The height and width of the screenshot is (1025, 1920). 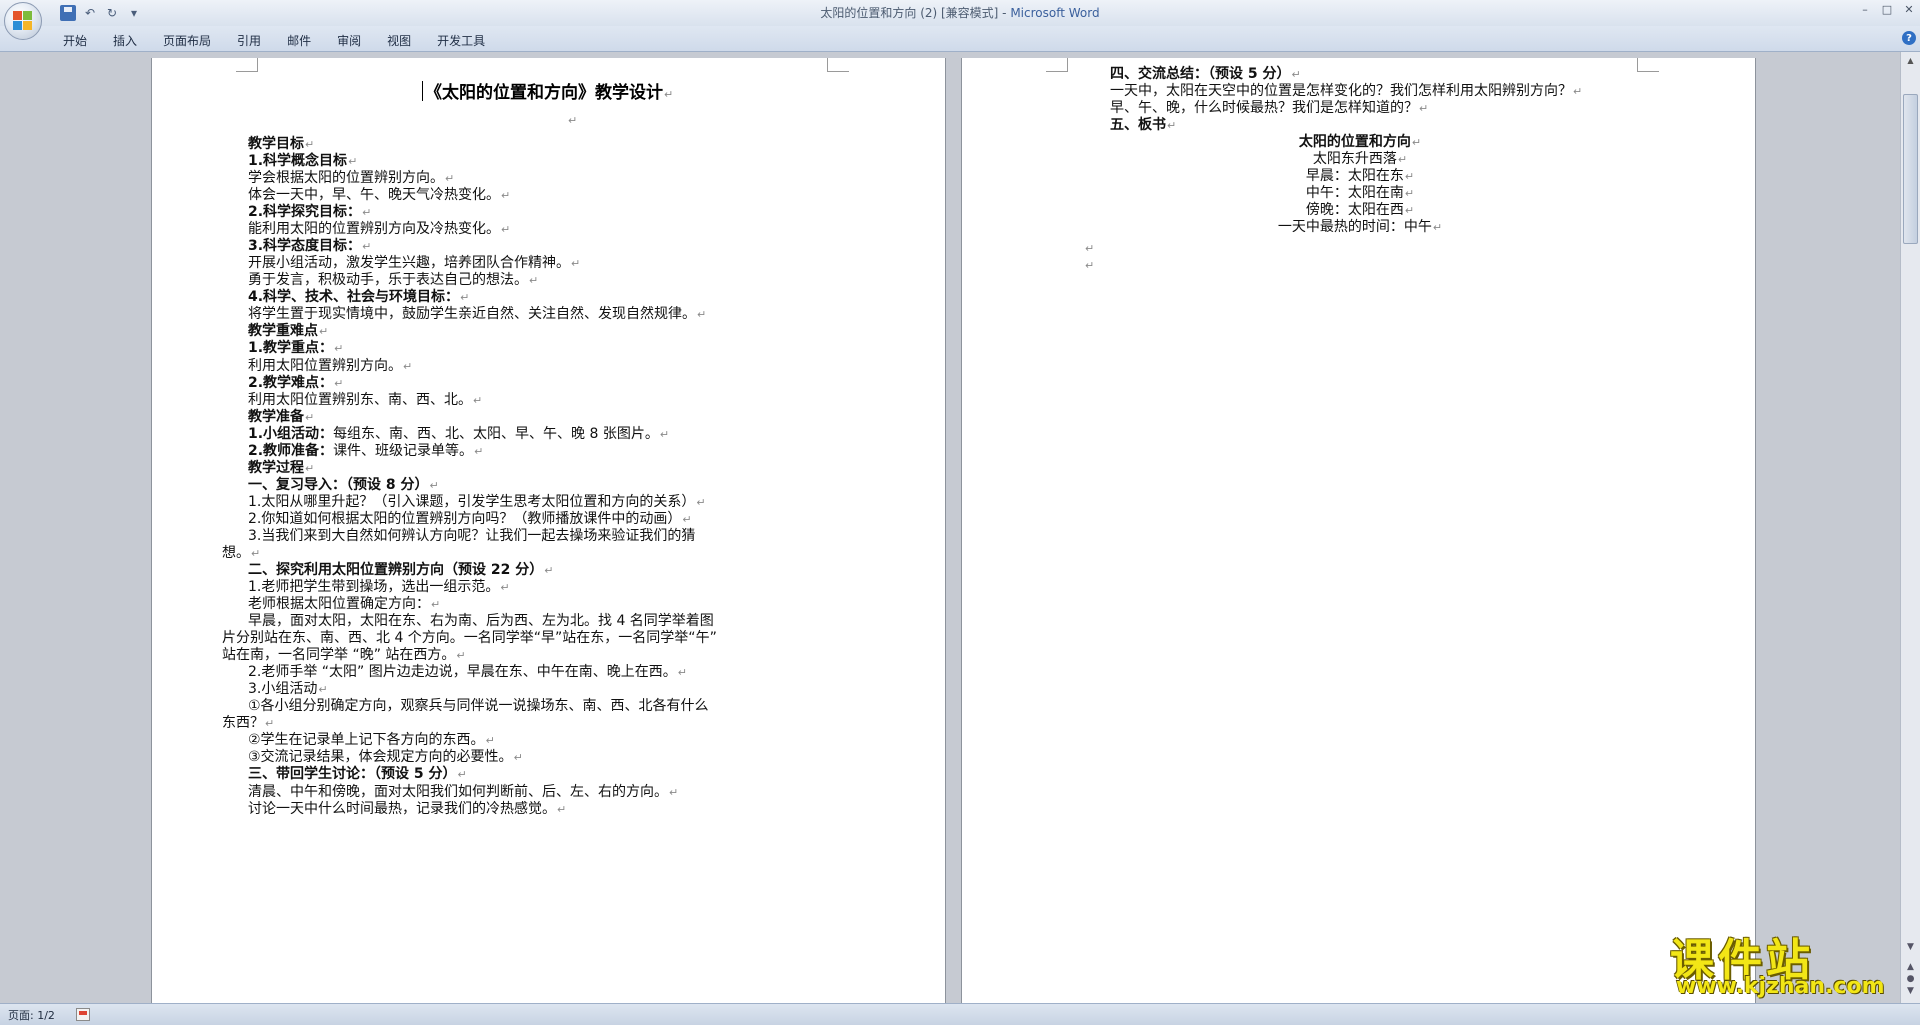 I want to click on text-line-content: 站在南，一名同学举 “晚” 站在西方。, so click(x=339, y=655).